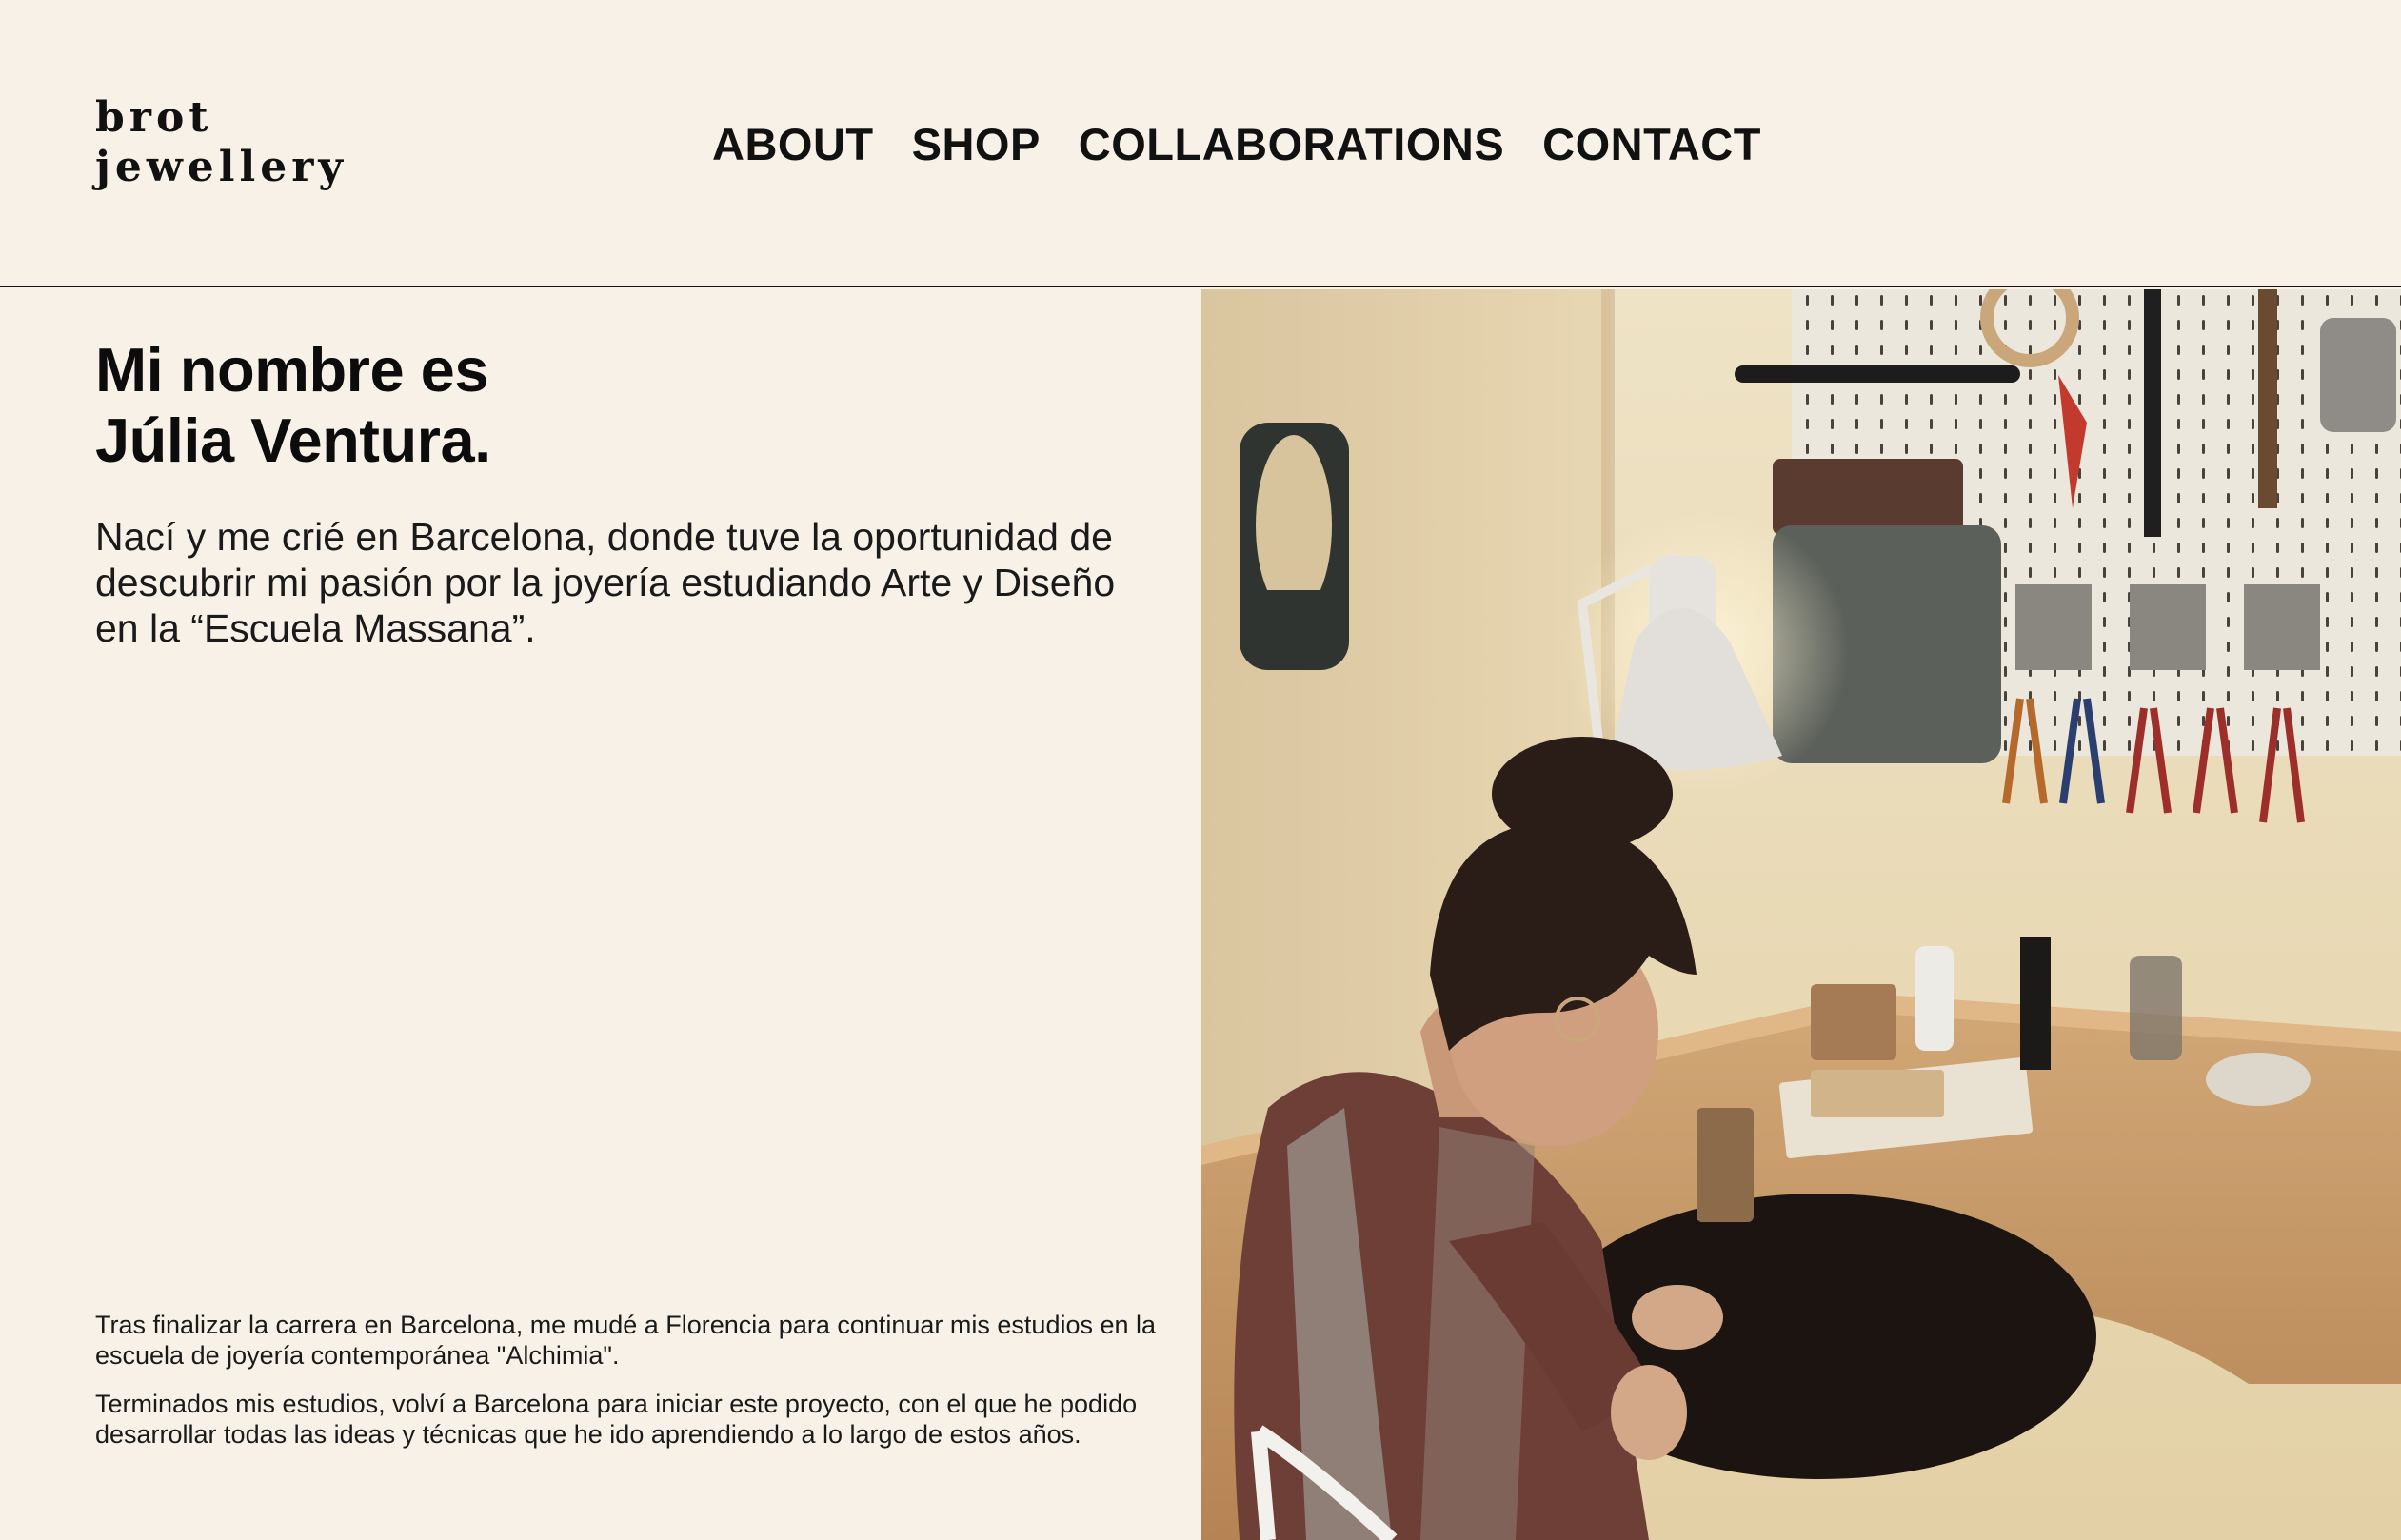 The image size is (2401, 1540). What do you see at coordinates (793, 144) in the screenshot?
I see `nav-about: ABOUT` at bounding box center [793, 144].